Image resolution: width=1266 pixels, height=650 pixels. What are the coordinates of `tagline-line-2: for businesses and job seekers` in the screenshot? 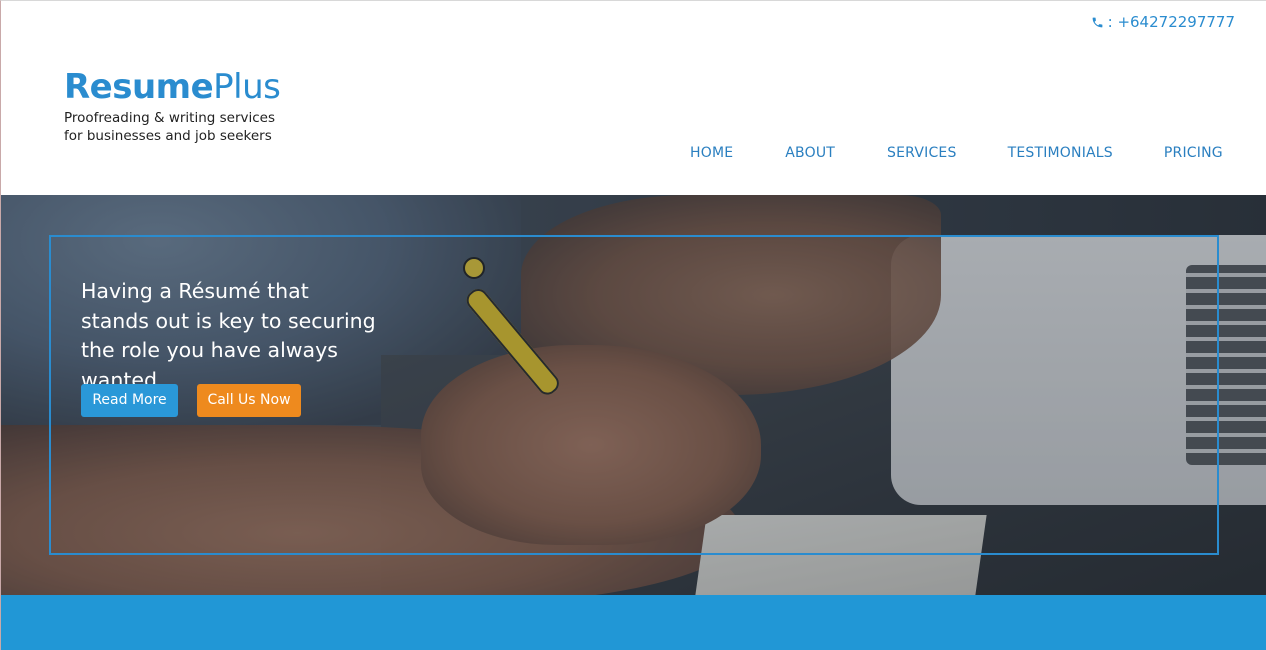 It's located at (168, 136).